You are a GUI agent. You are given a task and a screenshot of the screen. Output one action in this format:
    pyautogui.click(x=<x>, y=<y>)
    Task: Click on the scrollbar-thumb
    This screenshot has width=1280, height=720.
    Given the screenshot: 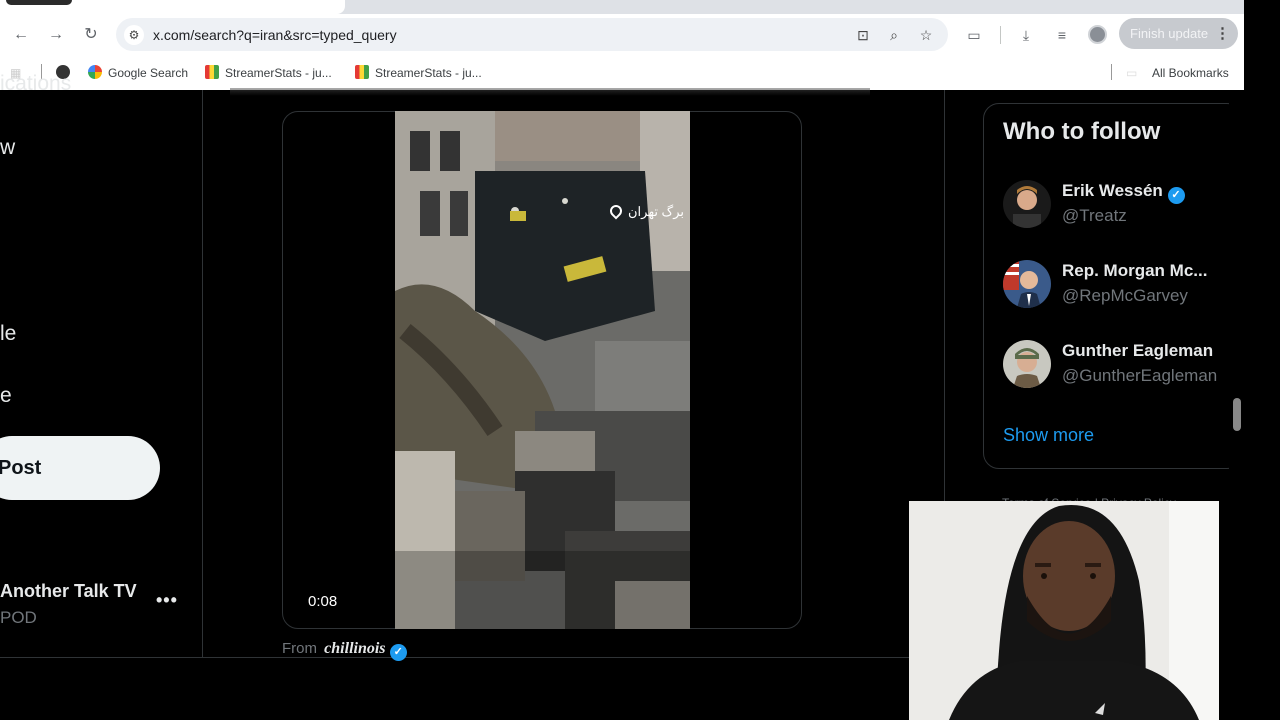 What is the action you would take?
    pyautogui.click(x=1237, y=414)
    